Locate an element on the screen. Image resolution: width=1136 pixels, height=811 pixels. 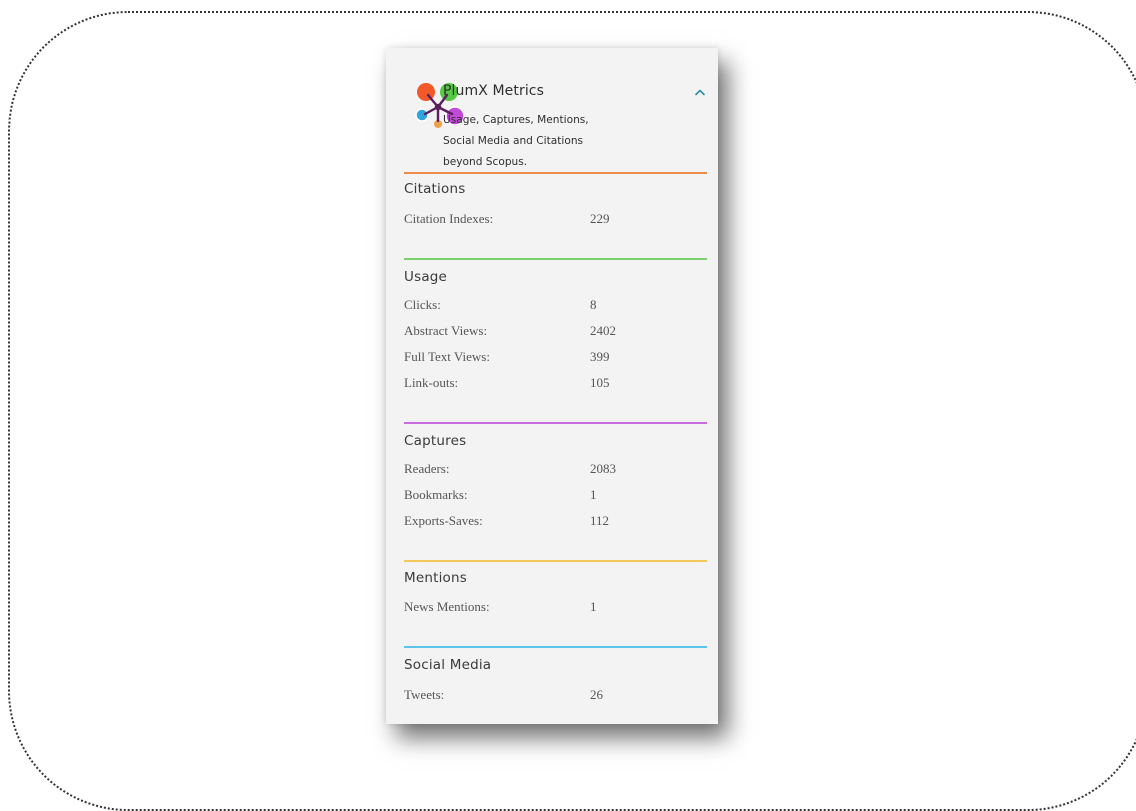
section-title-social-media: Social Media is located at coordinates (448, 665).